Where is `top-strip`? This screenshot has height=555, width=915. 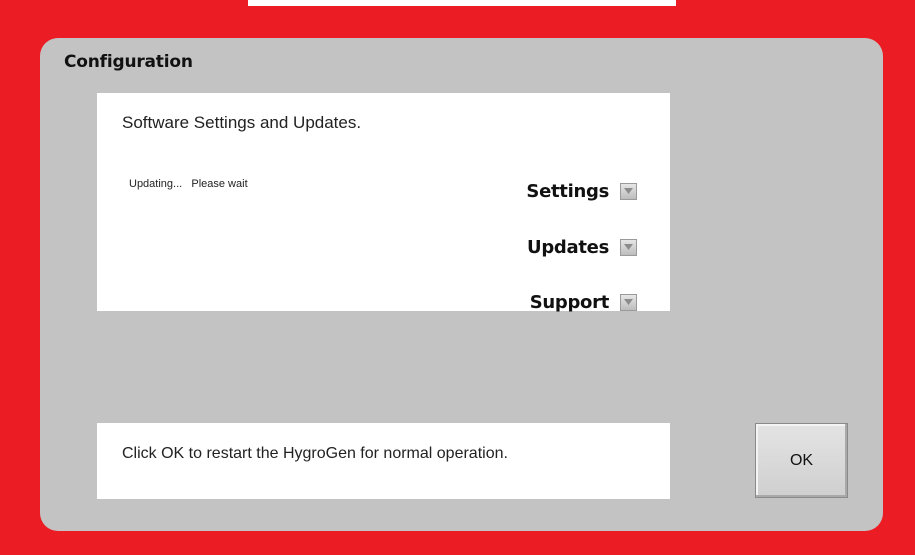 top-strip is located at coordinates (462, 3).